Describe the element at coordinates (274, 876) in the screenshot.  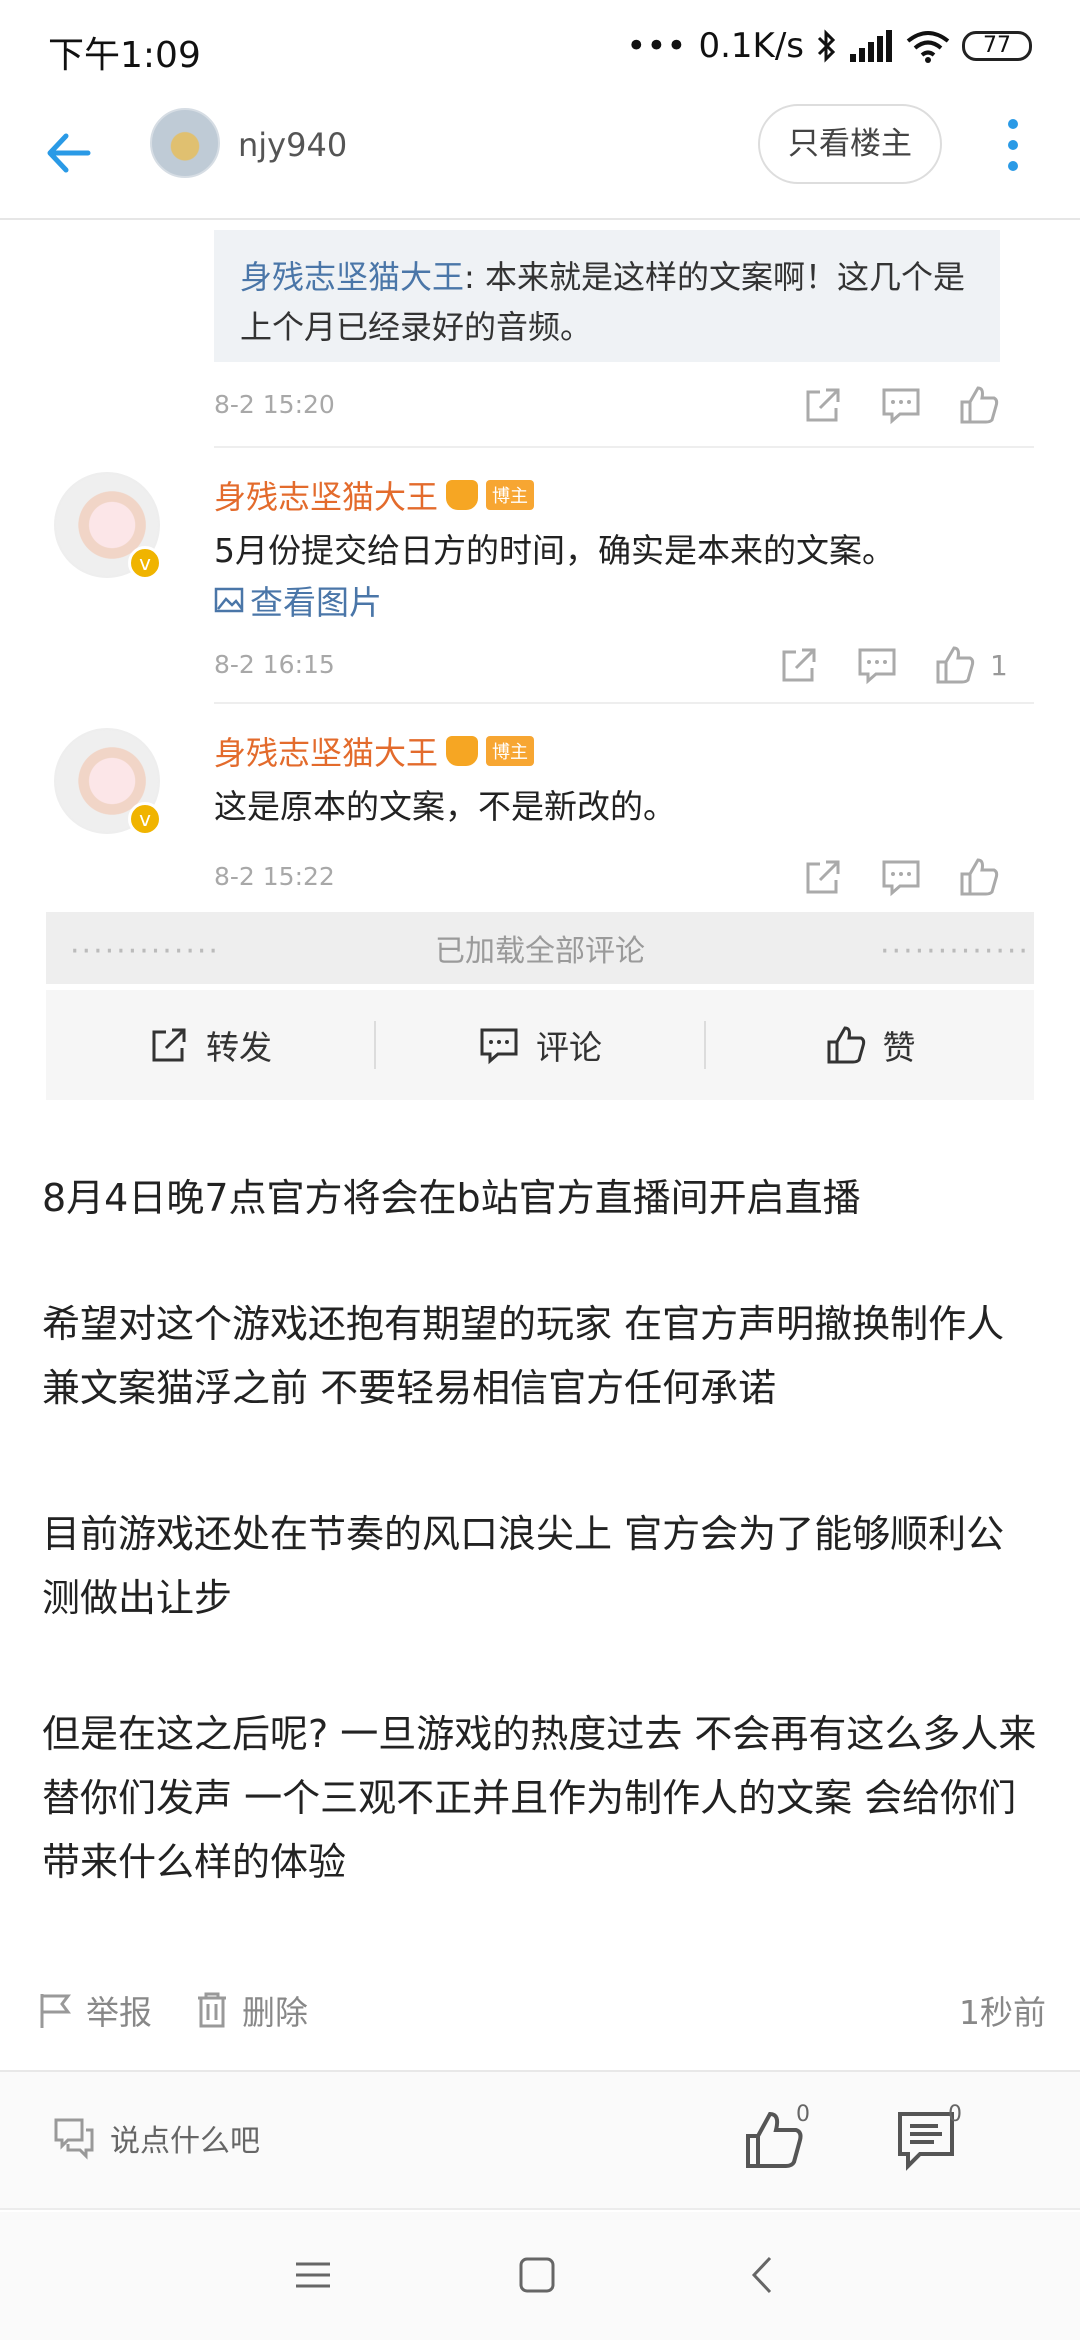
I see `comment-date: 8-2 15:22` at that location.